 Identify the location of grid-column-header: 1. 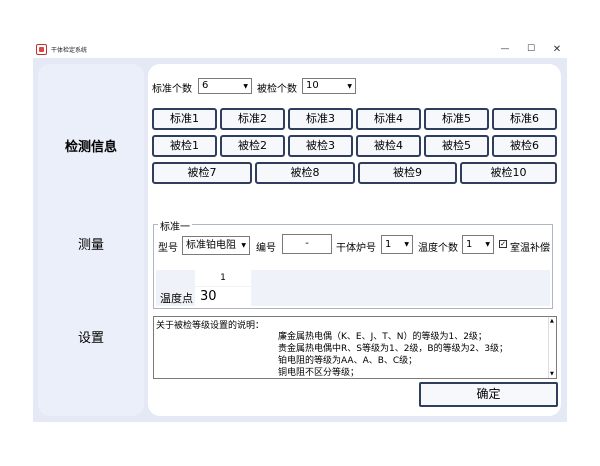
(223, 278).